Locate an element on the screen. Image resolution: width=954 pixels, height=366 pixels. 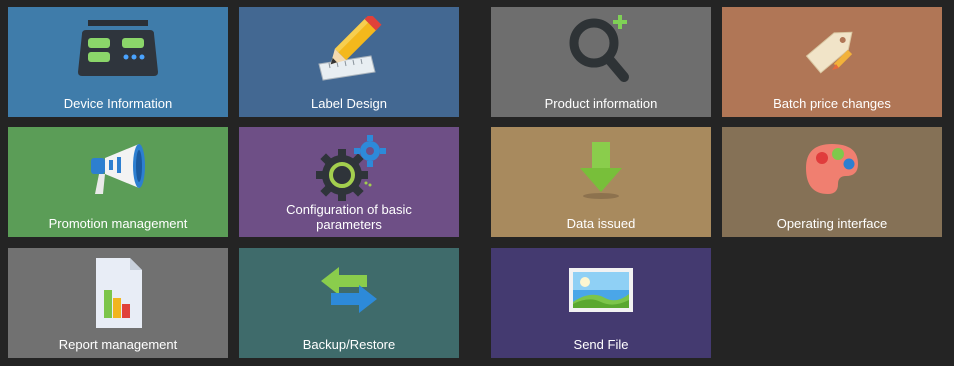
tile-label: Device Information is located at coordinates (118, 103).